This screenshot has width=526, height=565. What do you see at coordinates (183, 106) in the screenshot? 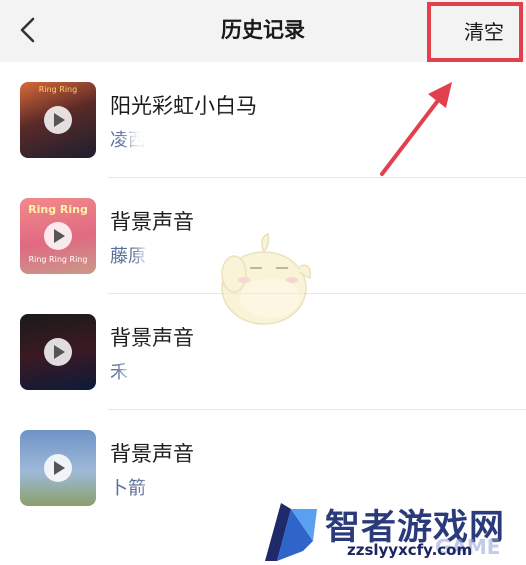
I see `song-title: 阳光彩虹小白马` at bounding box center [183, 106].